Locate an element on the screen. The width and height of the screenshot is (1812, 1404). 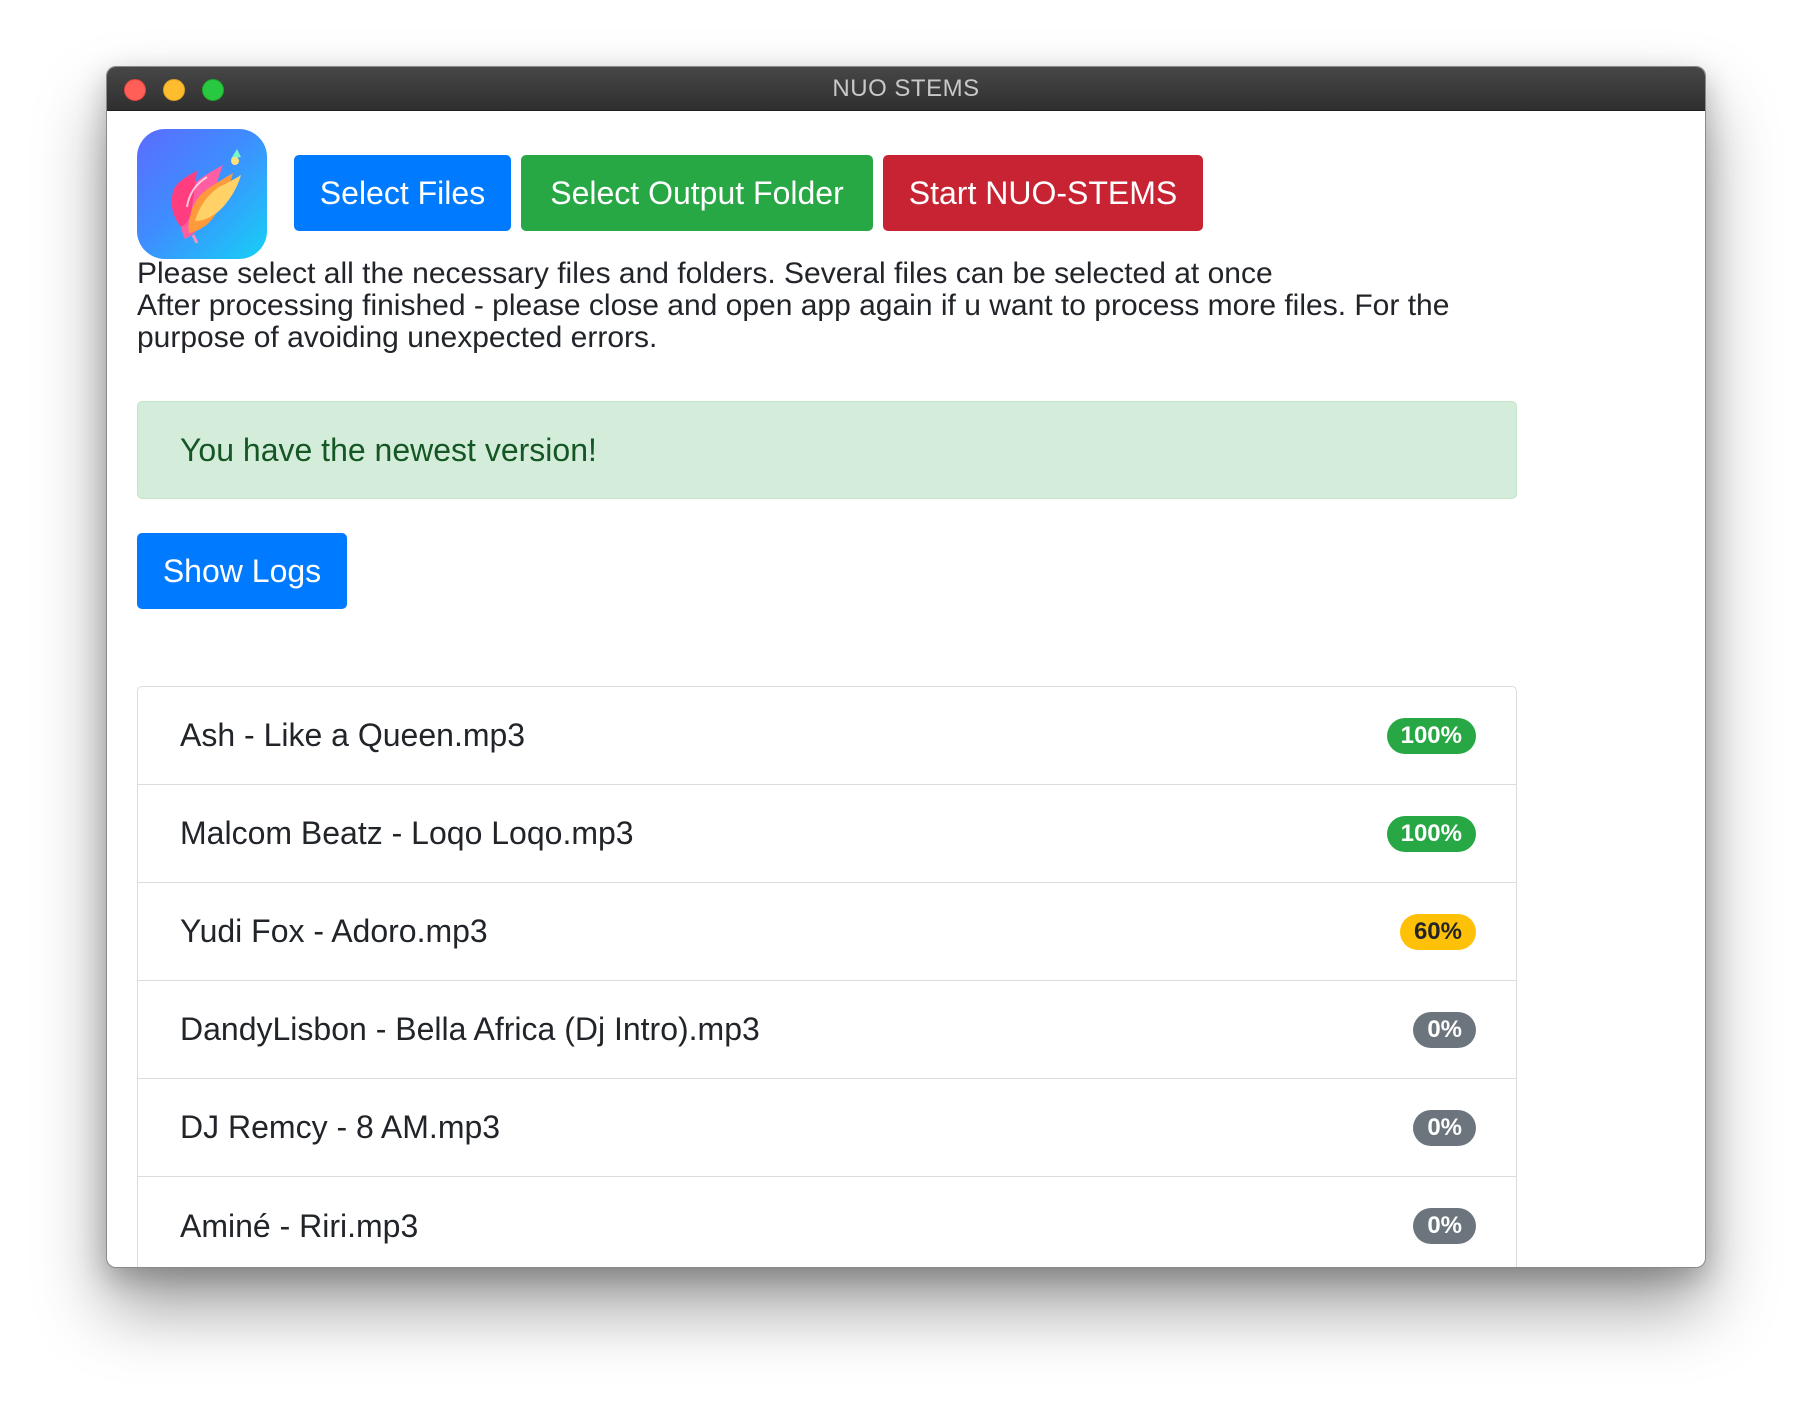
version-alert-message: You have the newest version! is located at coordinates (388, 449).